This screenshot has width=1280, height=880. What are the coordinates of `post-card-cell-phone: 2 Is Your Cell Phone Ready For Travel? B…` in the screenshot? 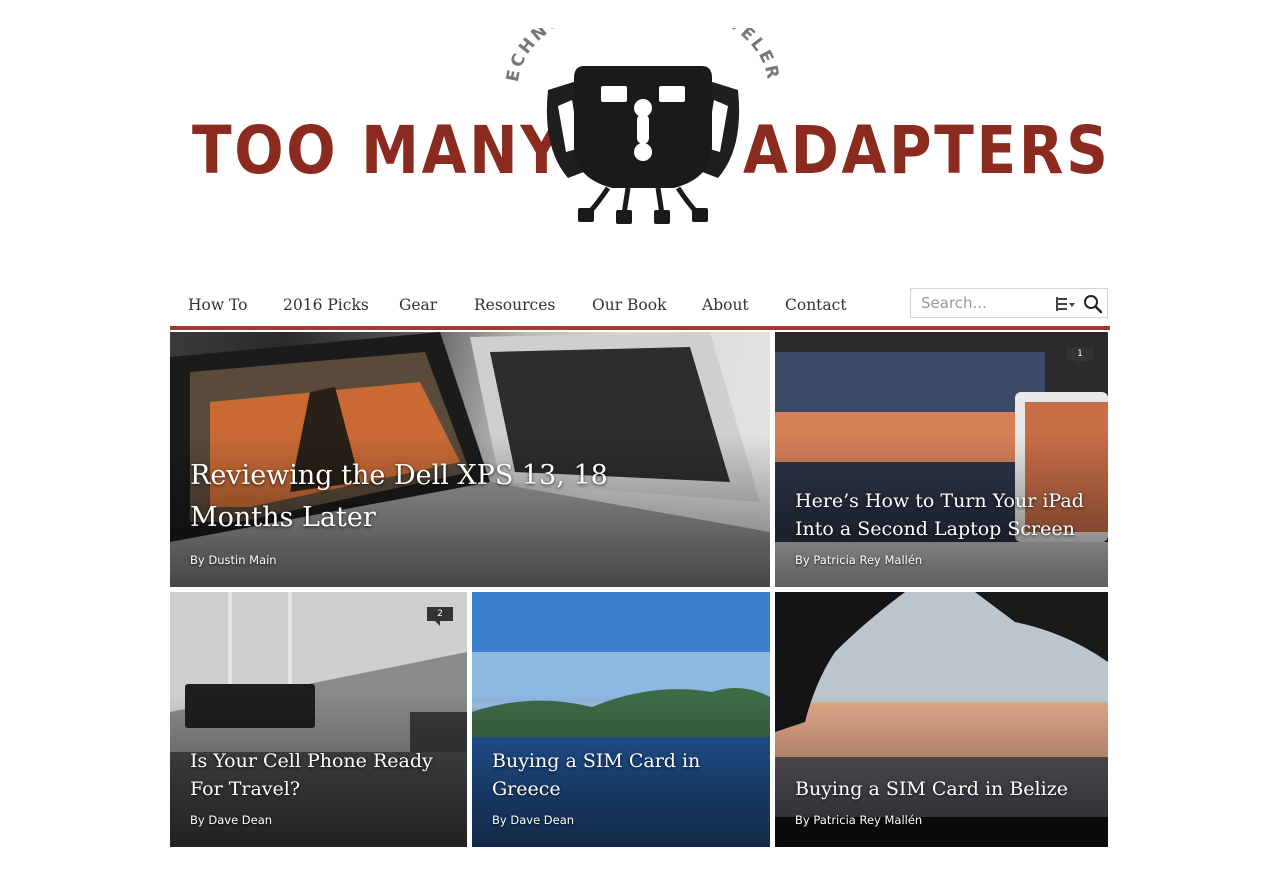 It's located at (318, 719).